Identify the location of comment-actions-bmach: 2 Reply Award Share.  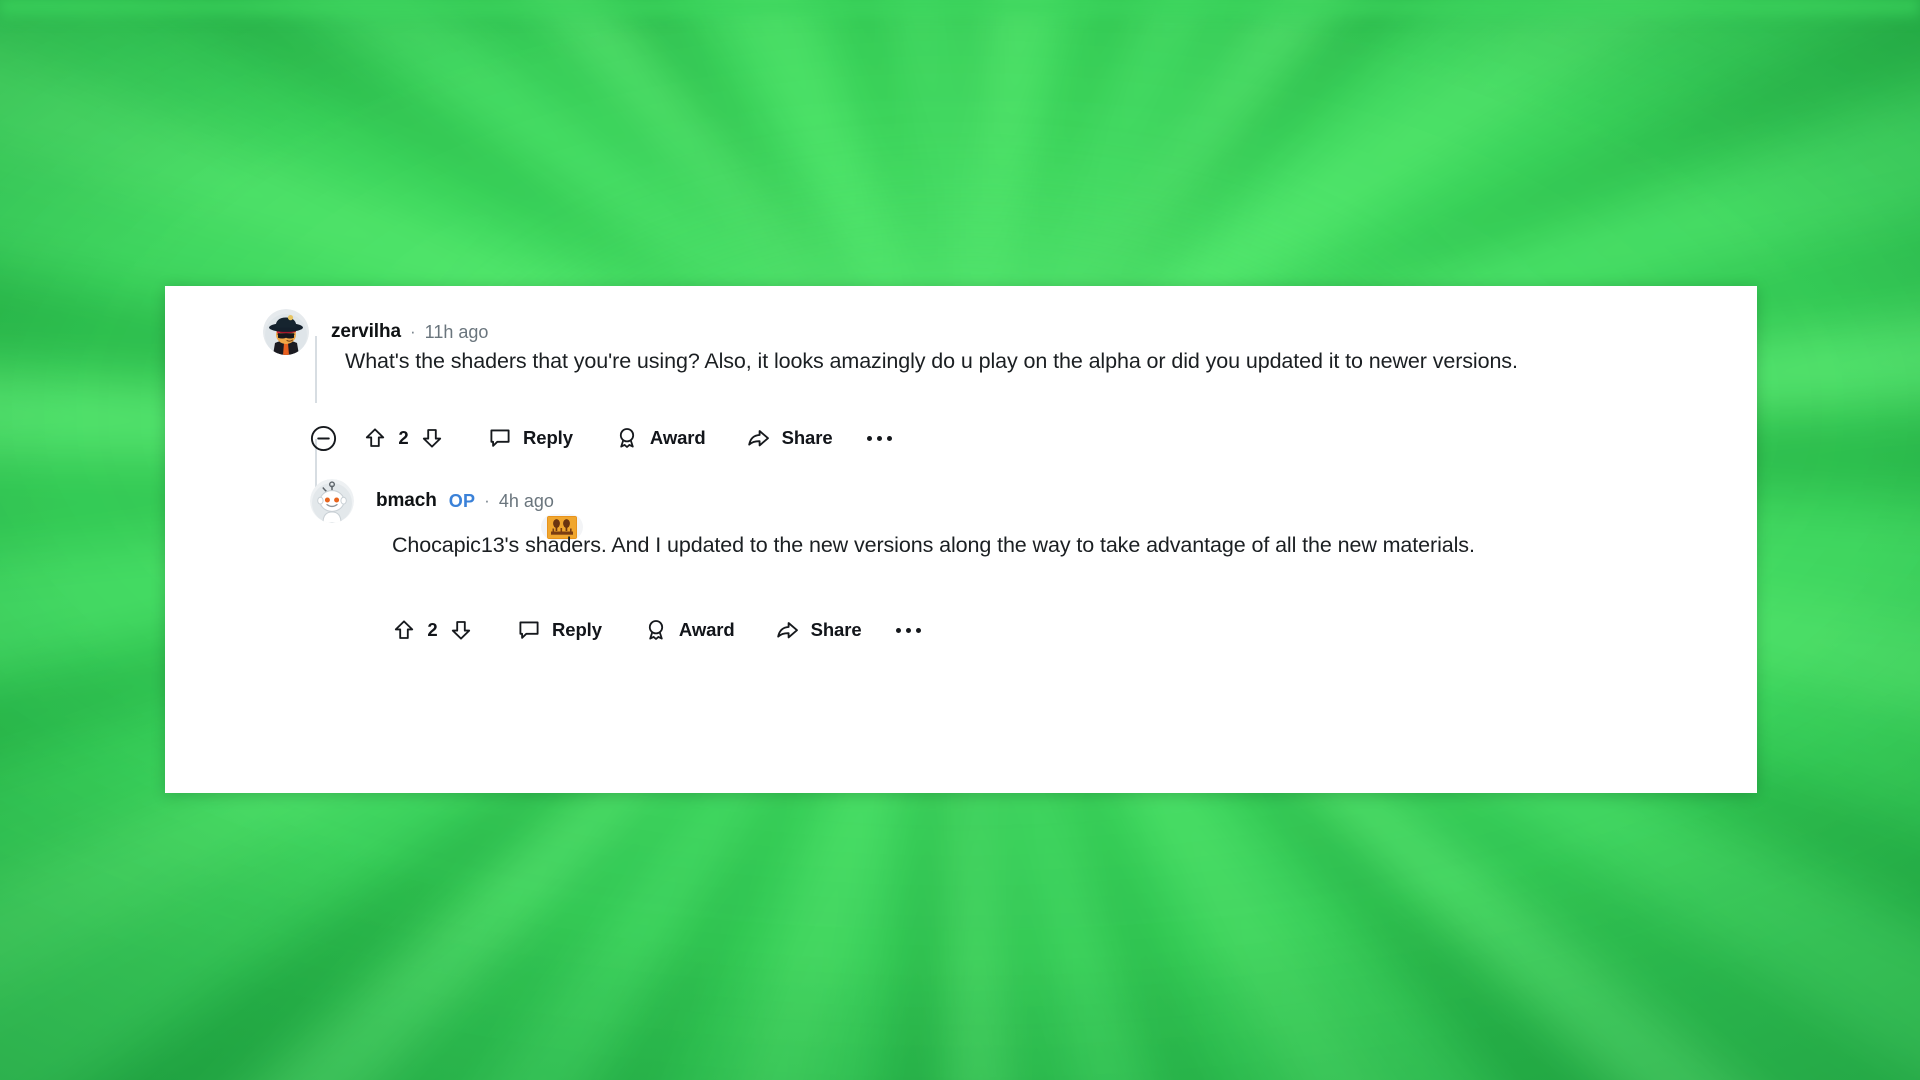
(656, 630).